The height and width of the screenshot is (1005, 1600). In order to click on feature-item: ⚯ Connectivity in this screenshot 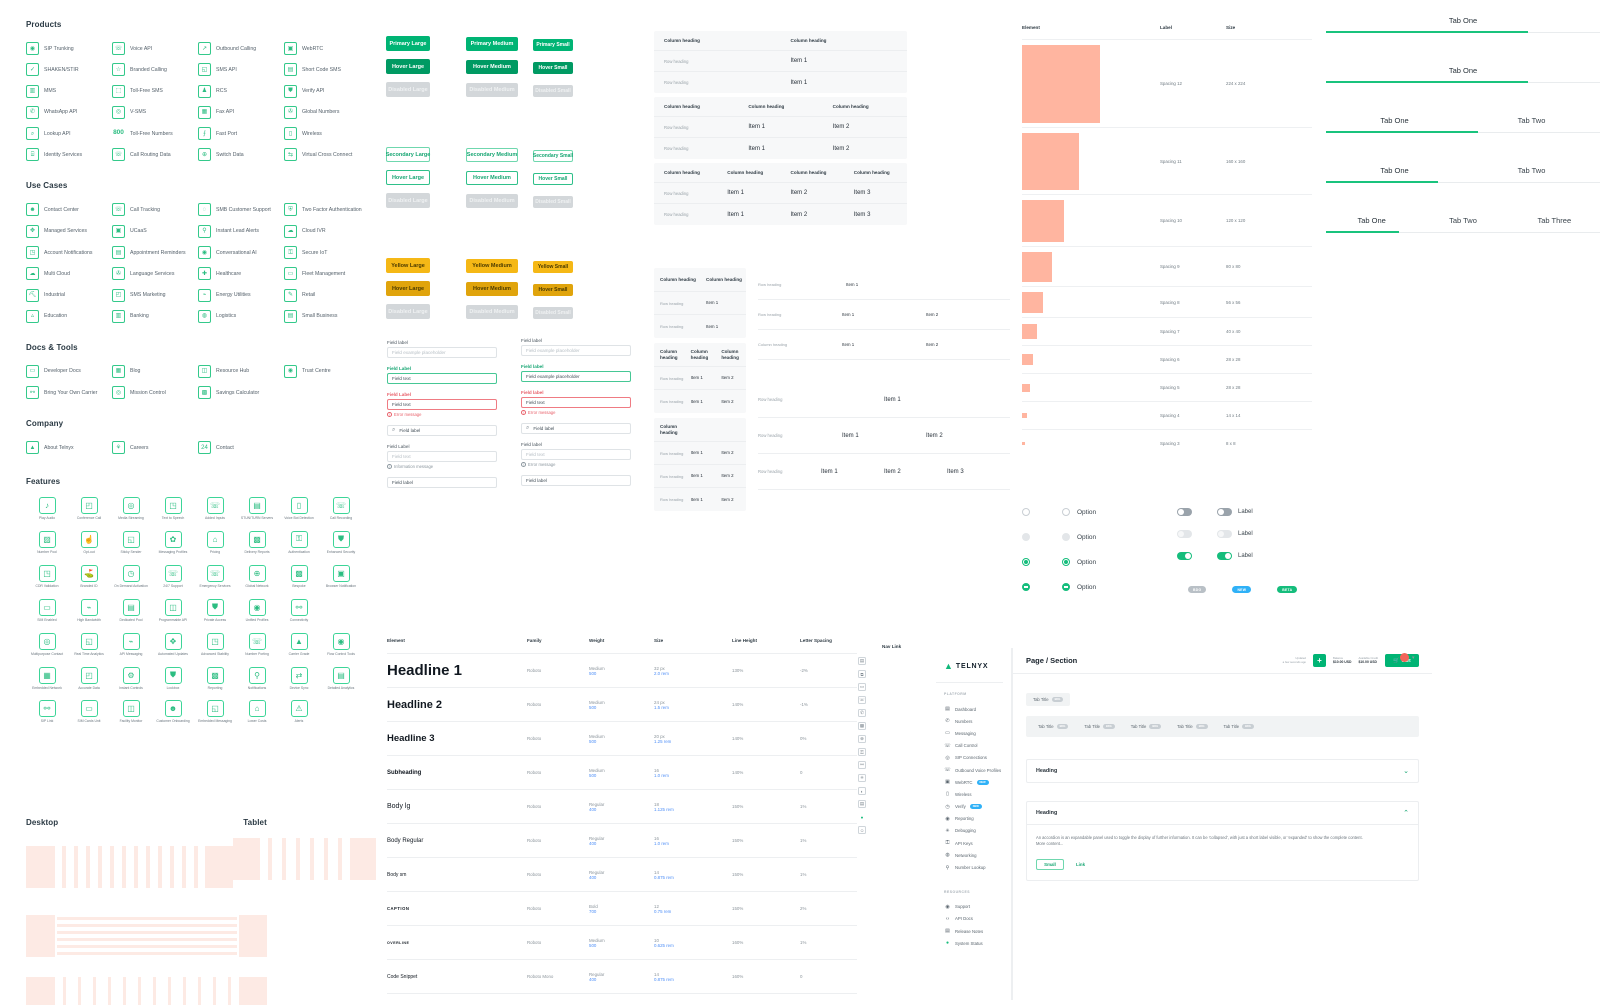, I will do `click(299, 610)`.